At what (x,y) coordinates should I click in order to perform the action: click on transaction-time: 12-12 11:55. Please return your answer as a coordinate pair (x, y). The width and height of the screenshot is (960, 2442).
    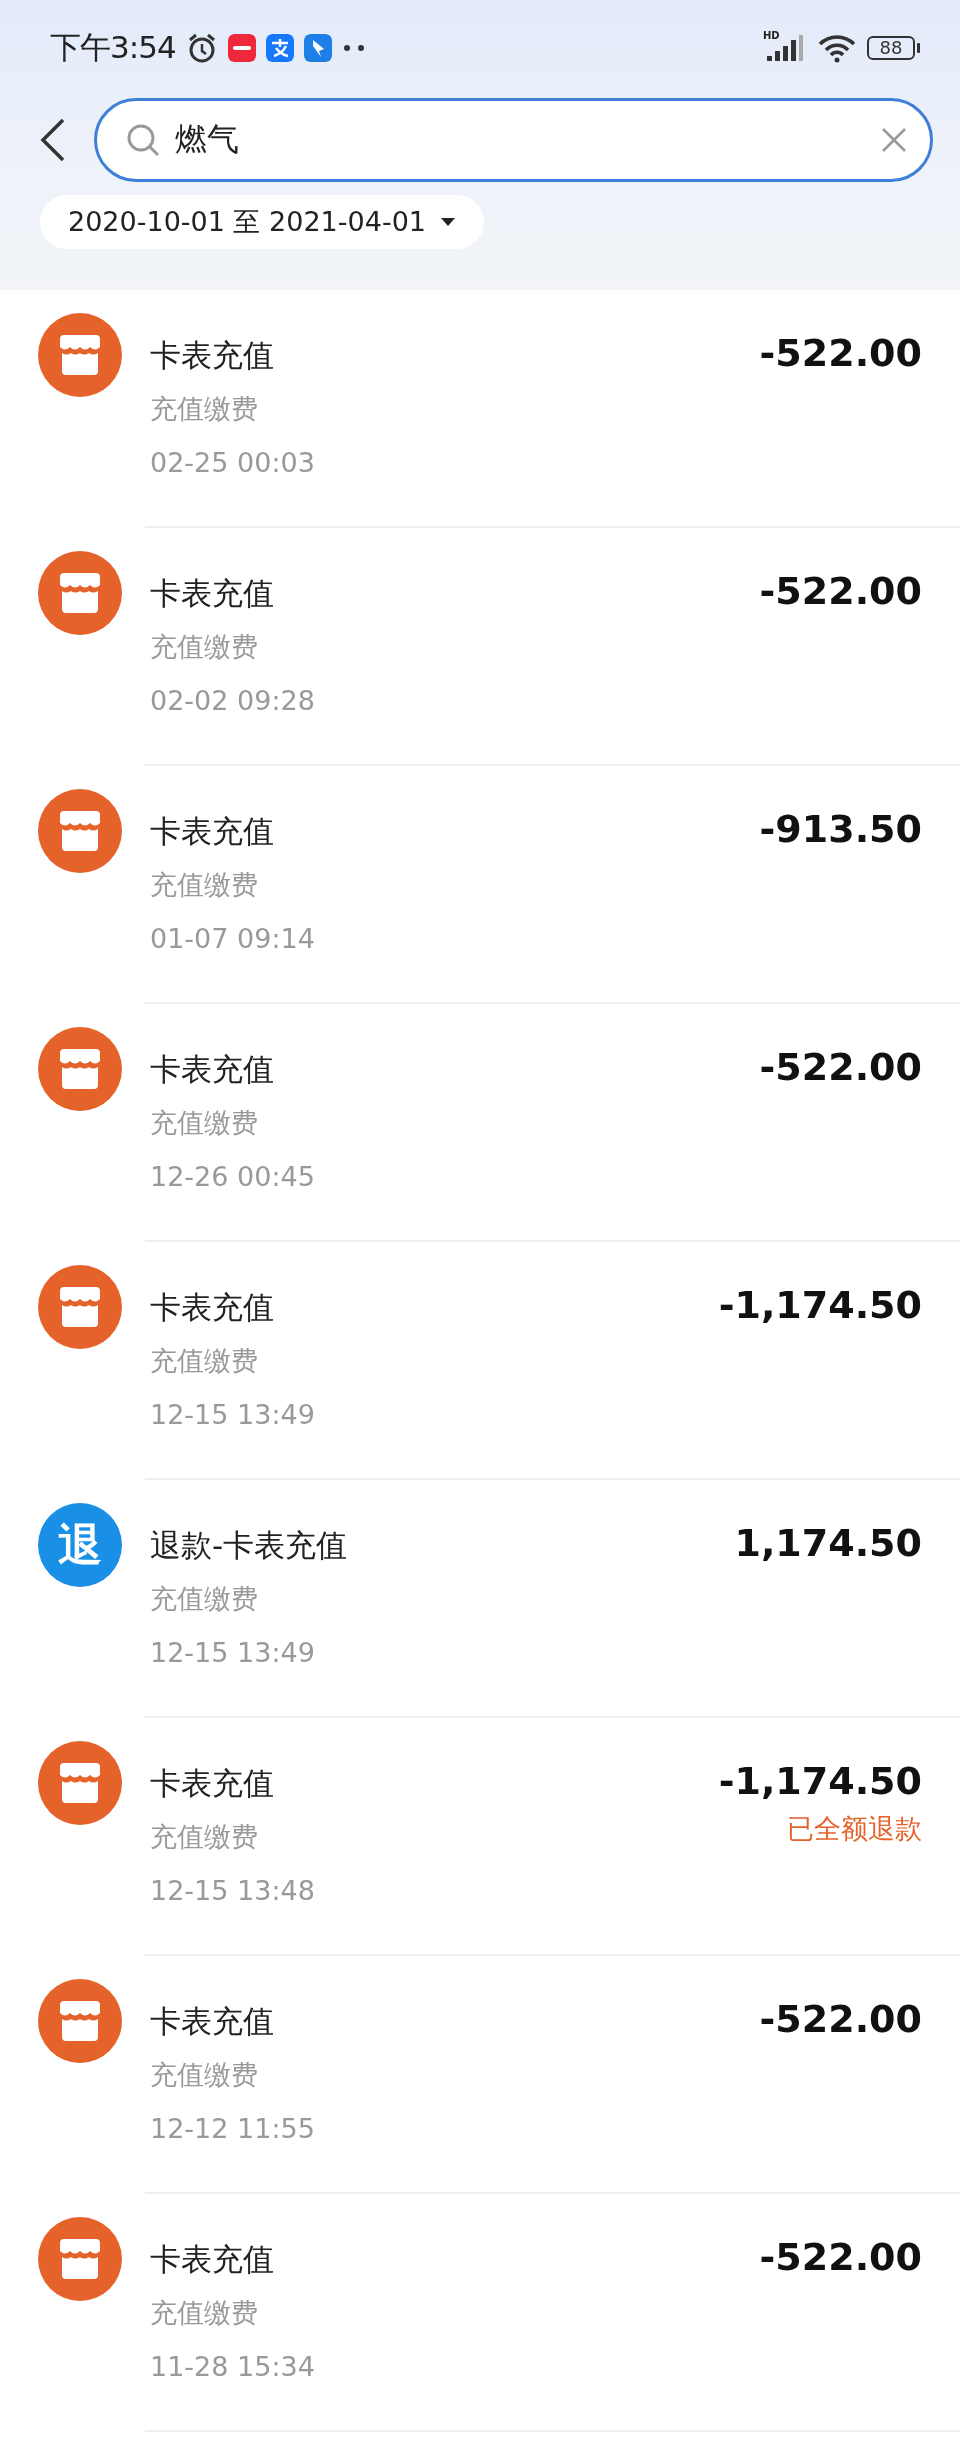
    Looking at the image, I should click on (233, 2129).